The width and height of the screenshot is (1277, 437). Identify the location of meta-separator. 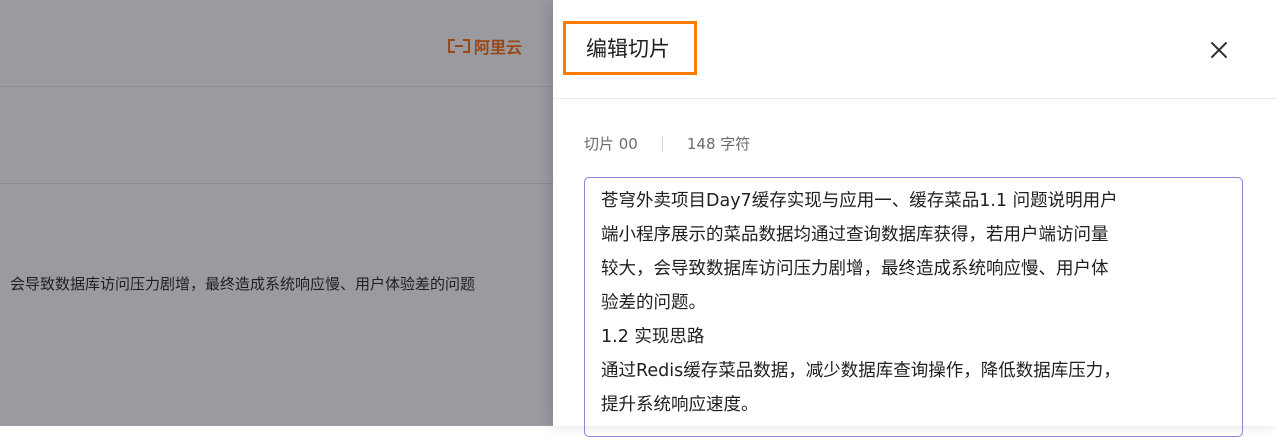
(662, 143).